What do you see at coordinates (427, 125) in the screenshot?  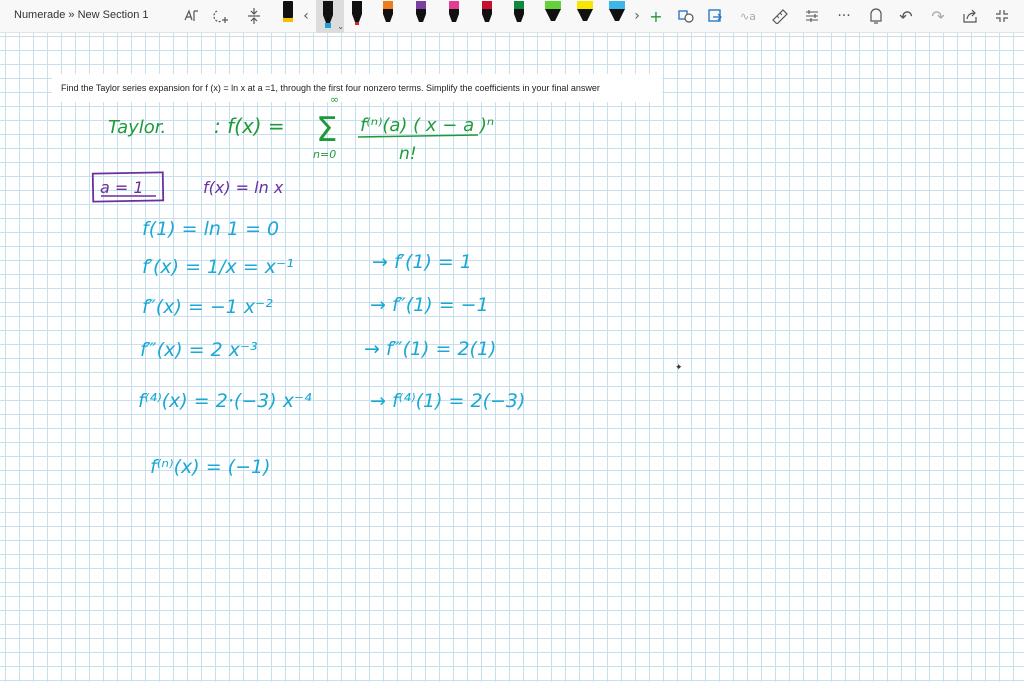 I see `numerator: f⁽ⁿ⁾(a) ( x − a )ⁿ` at bounding box center [427, 125].